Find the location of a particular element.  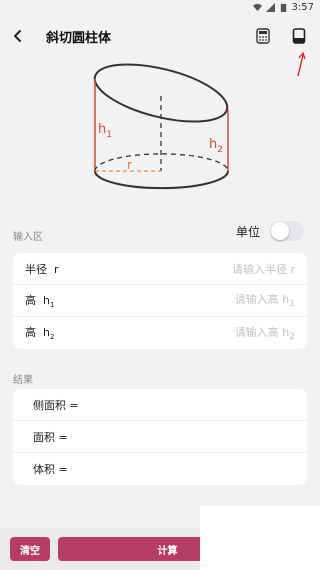

height2-input: 请输入高 h2 is located at coordinates (265, 333).